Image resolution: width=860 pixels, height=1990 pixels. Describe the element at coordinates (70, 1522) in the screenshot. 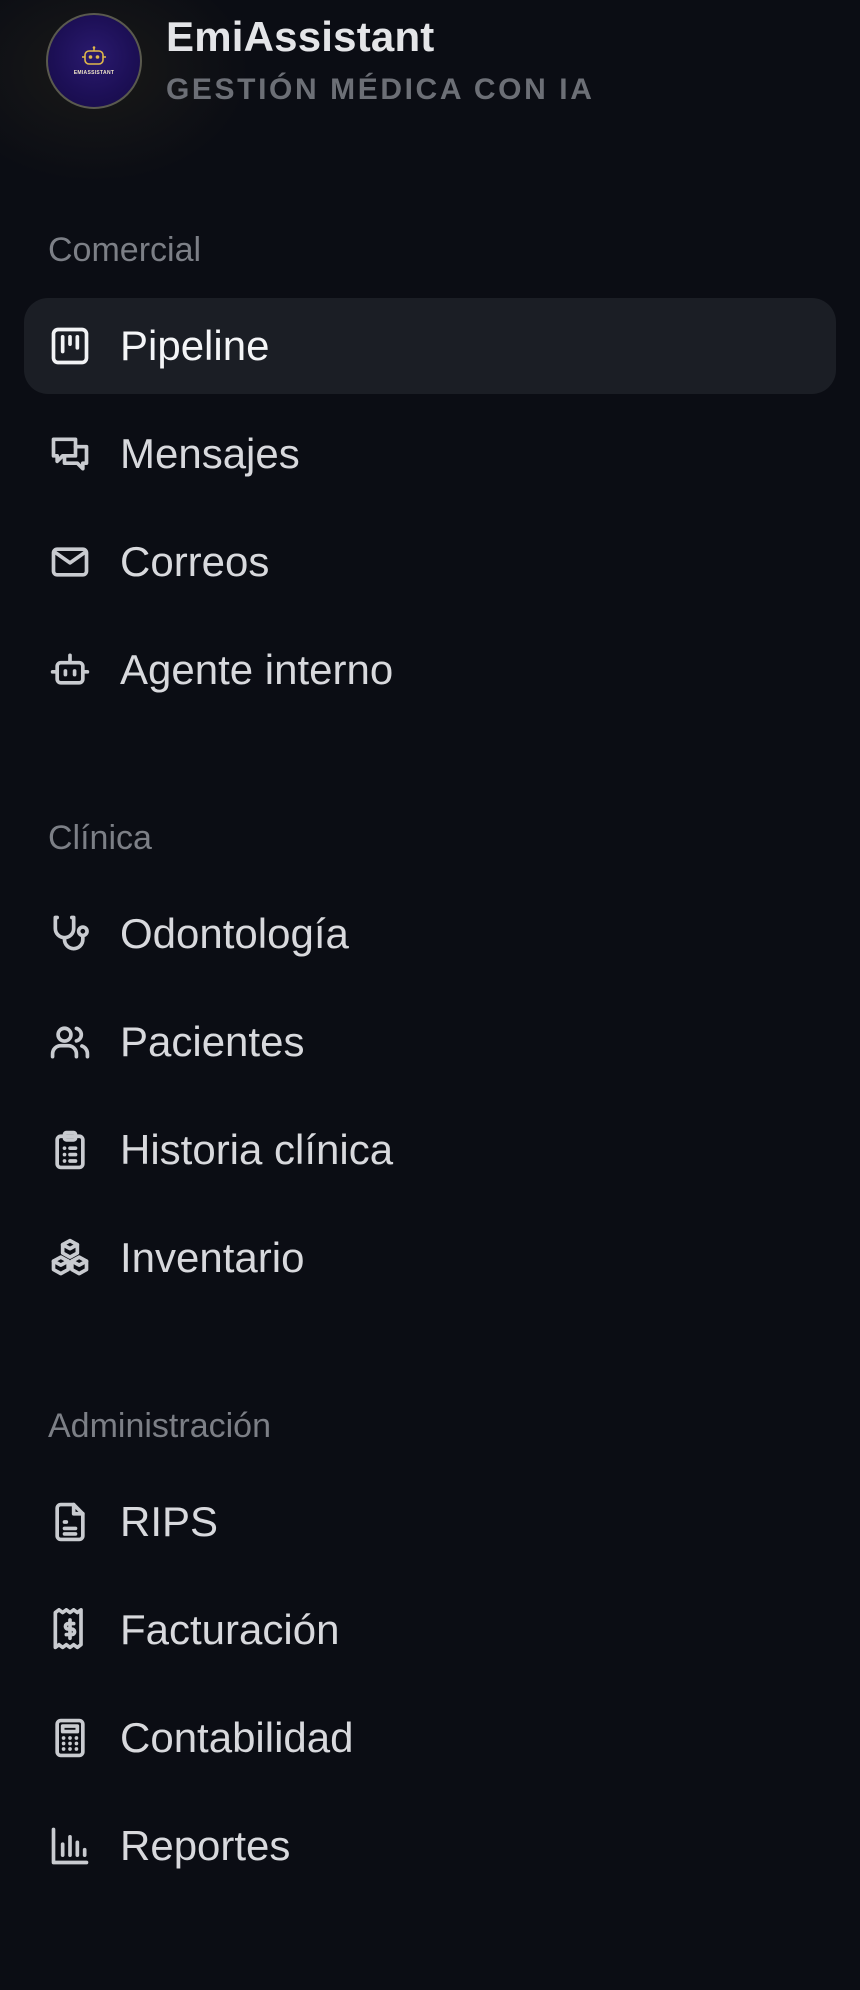

I see `file-text-icon` at that location.